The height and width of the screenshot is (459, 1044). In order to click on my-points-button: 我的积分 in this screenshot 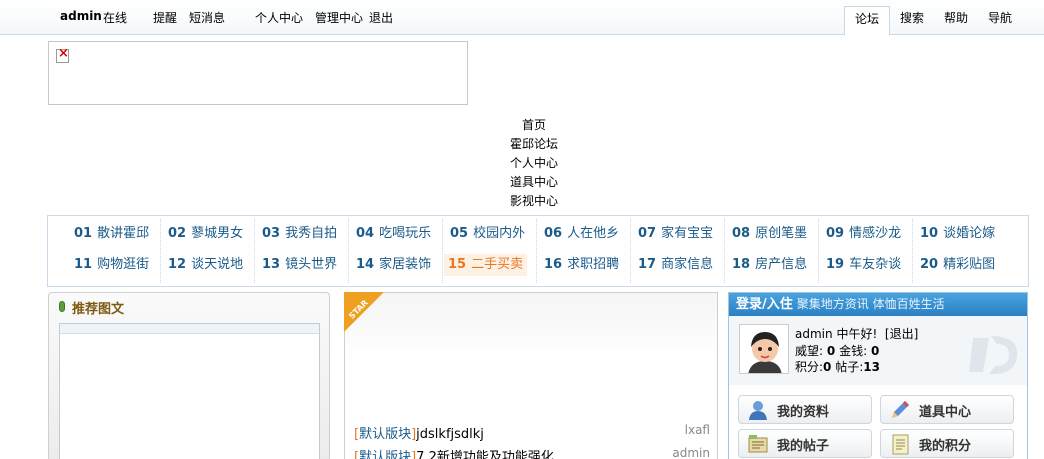, I will do `click(947, 443)`.